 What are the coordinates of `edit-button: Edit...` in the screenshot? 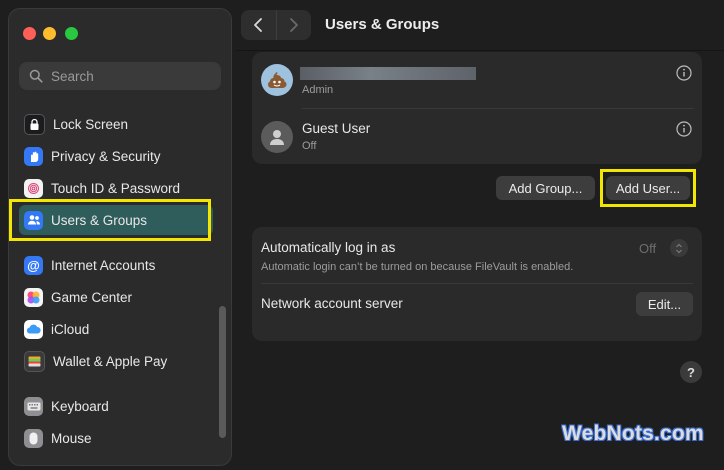 It's located at (664, 304).